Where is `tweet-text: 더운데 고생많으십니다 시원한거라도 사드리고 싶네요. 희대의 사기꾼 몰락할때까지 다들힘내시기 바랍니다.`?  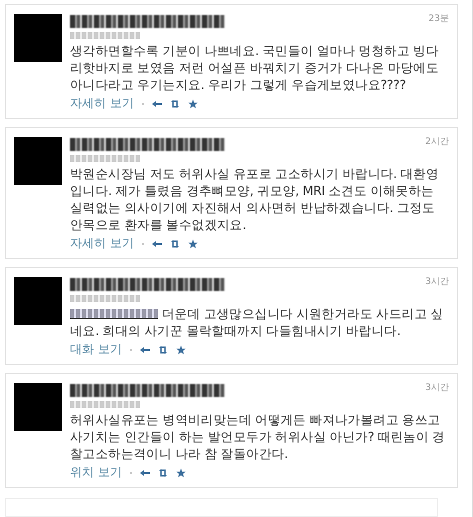 tweet-text: 더운데 고생많으십니다 시원한거라도 사드리고 싶네요. 희대의 사기꾼 몰락할때까지 다들힘내시기 바랍니다. is located at coordinates (257, 322).